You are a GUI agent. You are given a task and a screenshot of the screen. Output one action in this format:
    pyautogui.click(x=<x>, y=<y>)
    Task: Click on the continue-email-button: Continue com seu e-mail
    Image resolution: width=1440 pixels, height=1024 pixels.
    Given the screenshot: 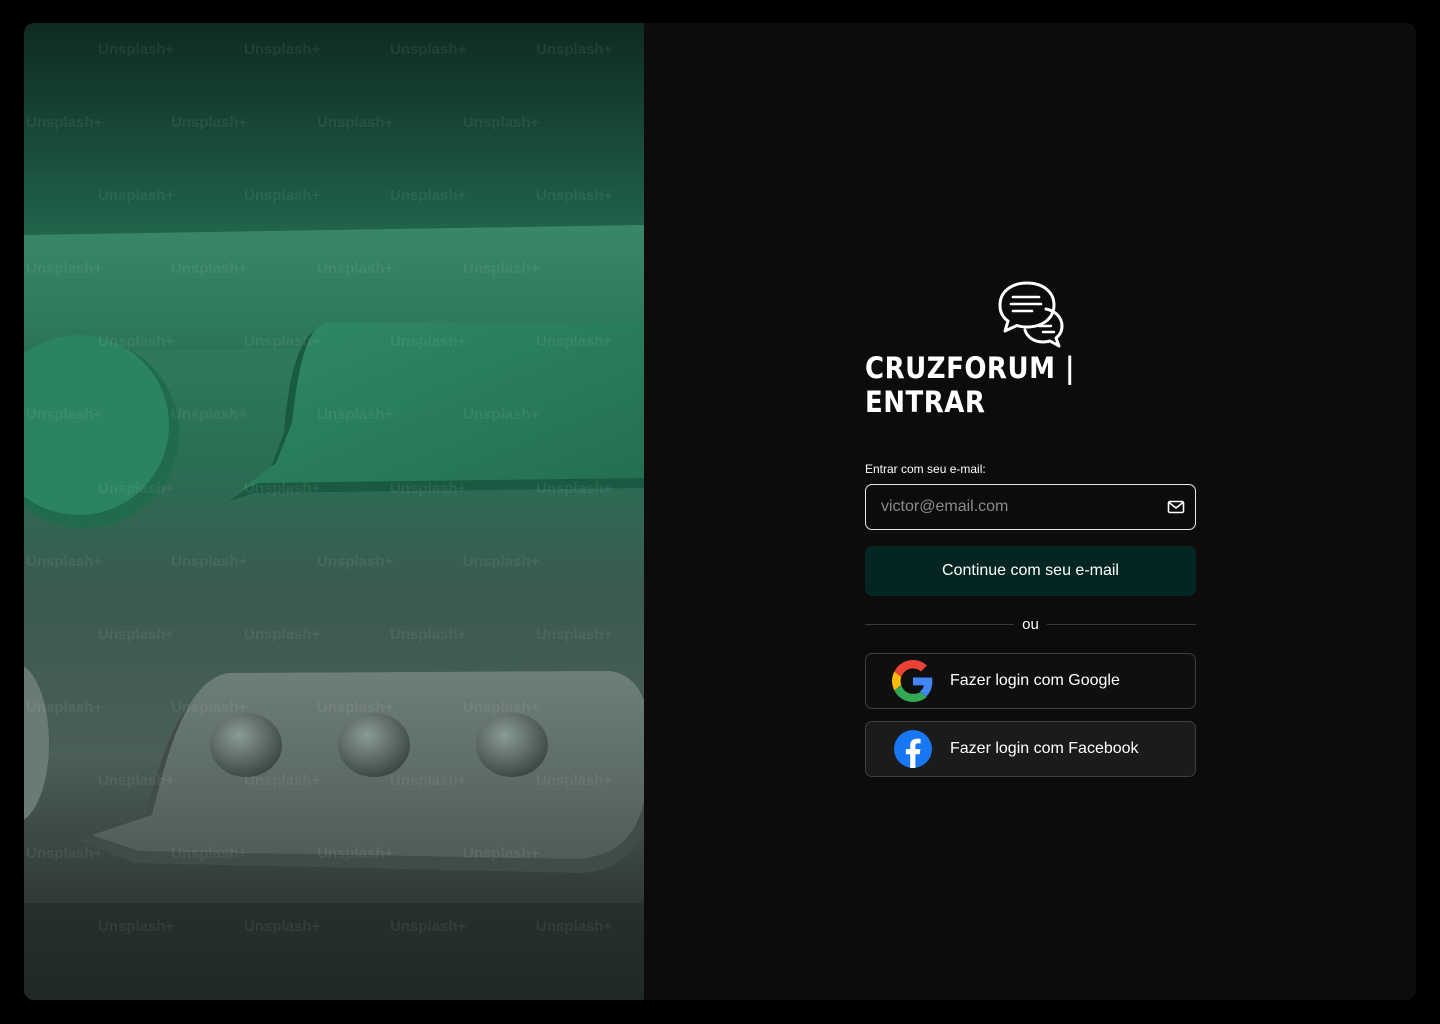 What is the action you would take?
    pyautogui.click(x=1030, y=571)
    